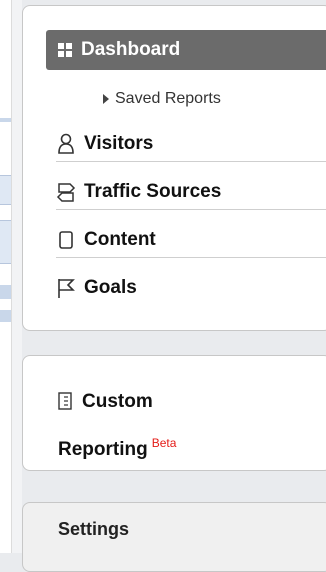  Describe the element at coordinates (119, 143) in the screenshot. I see `nav-visitors-label: Visitors` at that location.